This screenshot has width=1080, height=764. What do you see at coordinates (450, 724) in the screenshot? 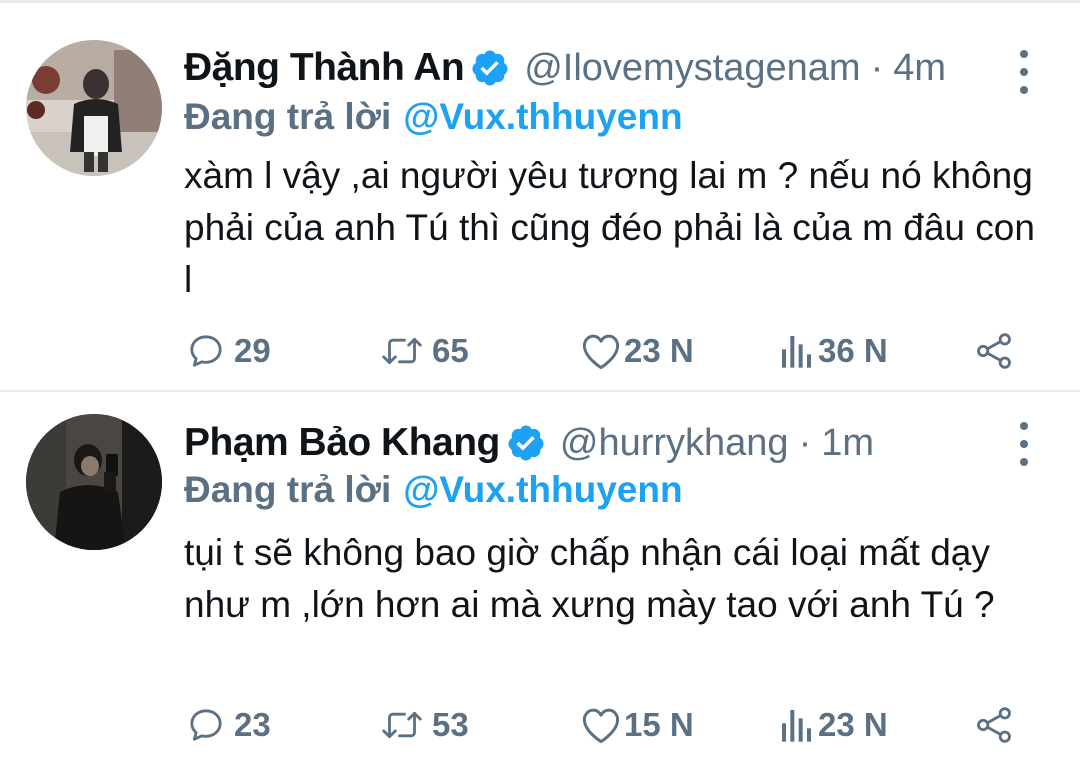
I see `retweet-count: 53` at bounding box center [450, 724].